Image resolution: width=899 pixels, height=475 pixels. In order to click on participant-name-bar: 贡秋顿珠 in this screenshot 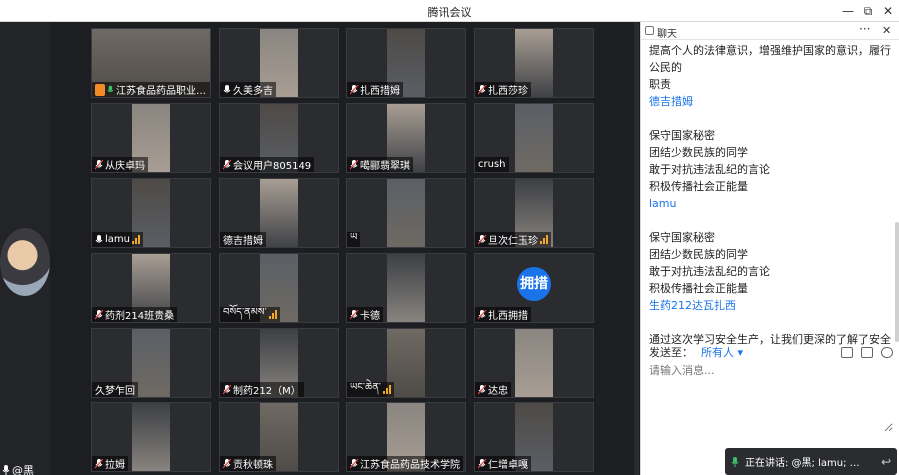, I will do `click(248, 463)`.